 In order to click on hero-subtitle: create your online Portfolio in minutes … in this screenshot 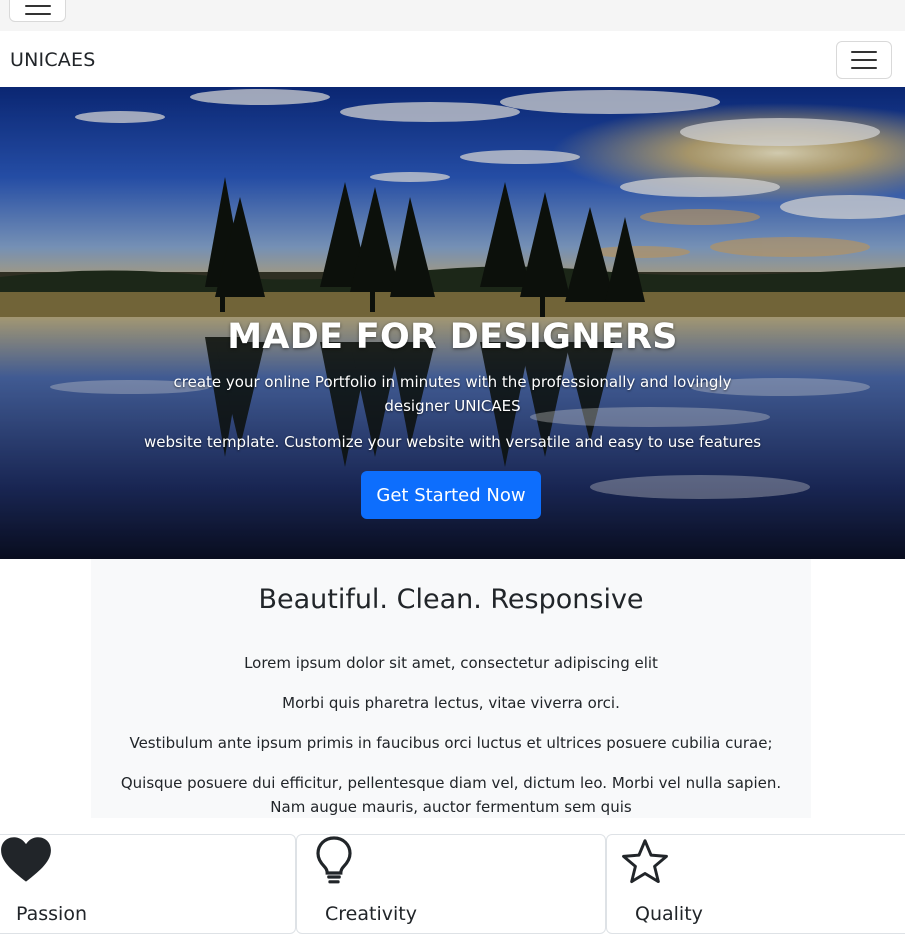, I will do `click(452, 394)`.